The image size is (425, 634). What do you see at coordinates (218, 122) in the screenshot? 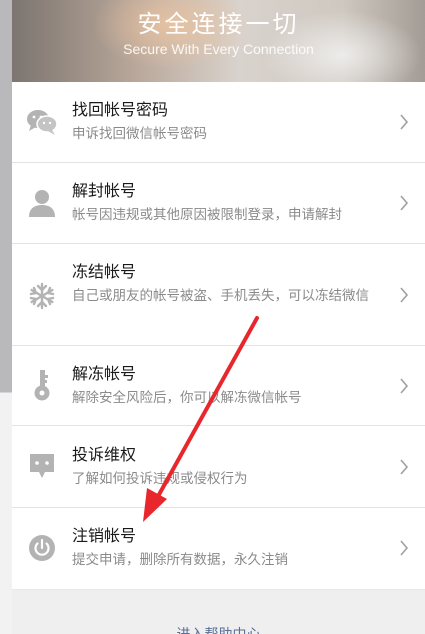
I see `list-item-recover-password: 找回帐号密码 申诉找回微信帐号密码` at bounding box center [218, 122].